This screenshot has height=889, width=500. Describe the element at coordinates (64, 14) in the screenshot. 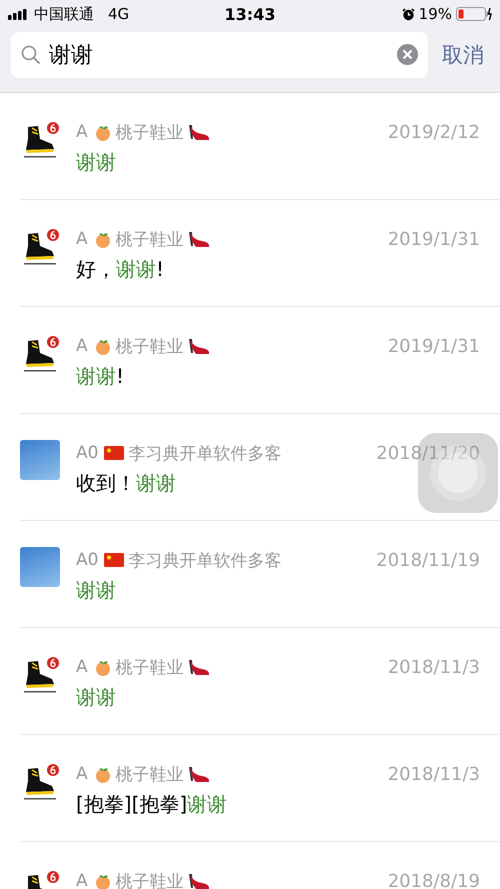

I see `carrier-name: 中国联通` at that location.